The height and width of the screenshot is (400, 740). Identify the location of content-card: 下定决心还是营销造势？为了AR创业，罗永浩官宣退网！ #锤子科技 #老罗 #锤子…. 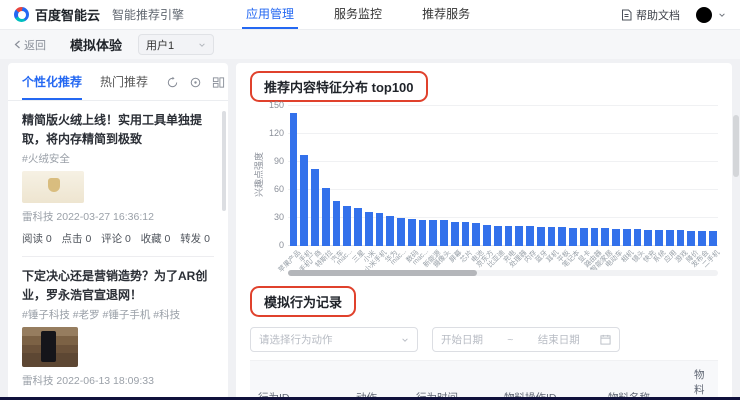
(118, 333).